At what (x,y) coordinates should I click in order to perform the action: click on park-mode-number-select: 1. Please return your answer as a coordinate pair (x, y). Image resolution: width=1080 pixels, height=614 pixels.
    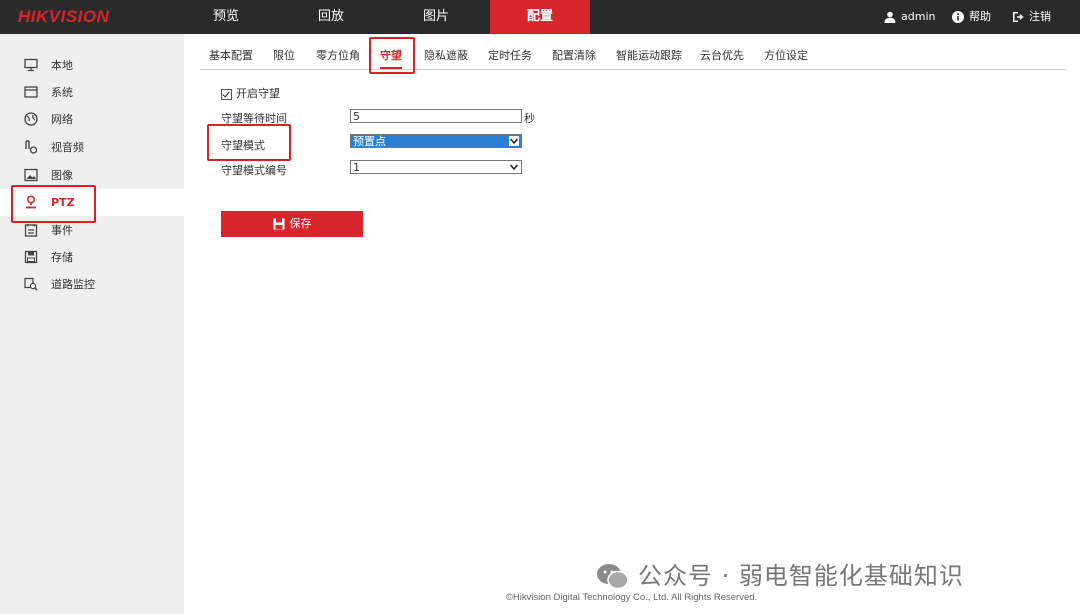
    Looking at the image, I should click on (436, 167).